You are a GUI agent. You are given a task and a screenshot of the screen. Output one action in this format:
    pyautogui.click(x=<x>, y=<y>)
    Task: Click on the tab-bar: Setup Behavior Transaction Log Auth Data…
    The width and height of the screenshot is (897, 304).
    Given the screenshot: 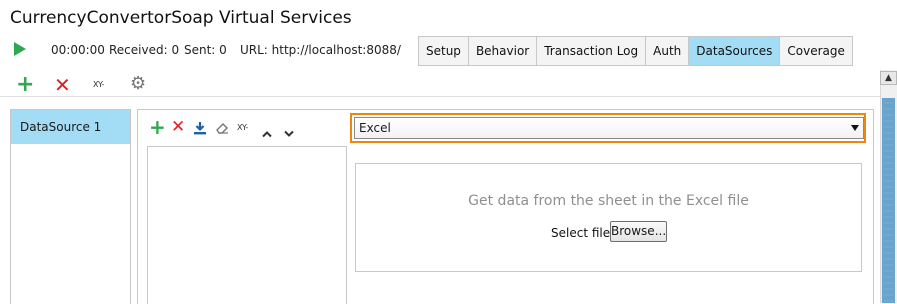 What is the action you would take?
    pyautogui.click(x=635, y=51)
    